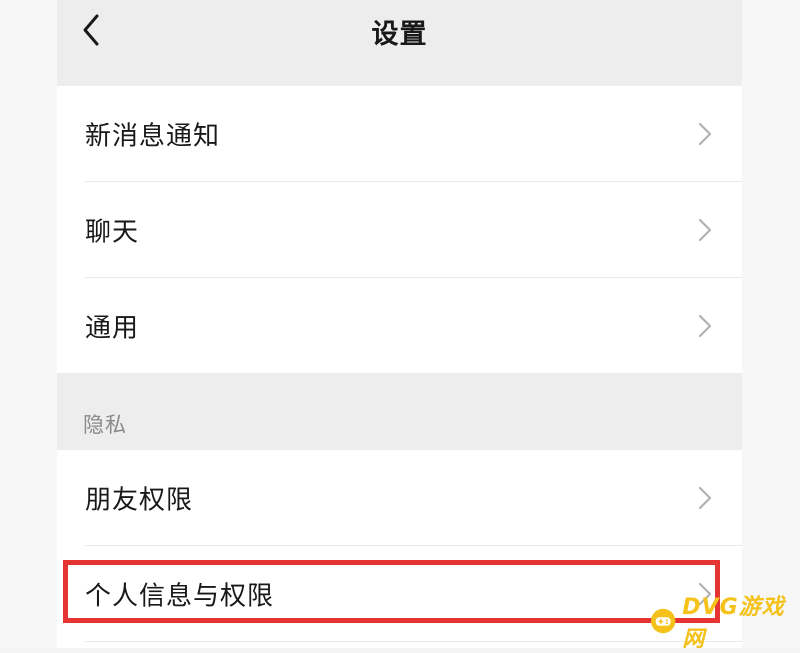 Image resolution: width=800 pixels, height=653 pixels. Describe the element at coordinates (399, 134) in the screenshot. I see `settings-item-new-message-notification: 新消息通知` at that location.